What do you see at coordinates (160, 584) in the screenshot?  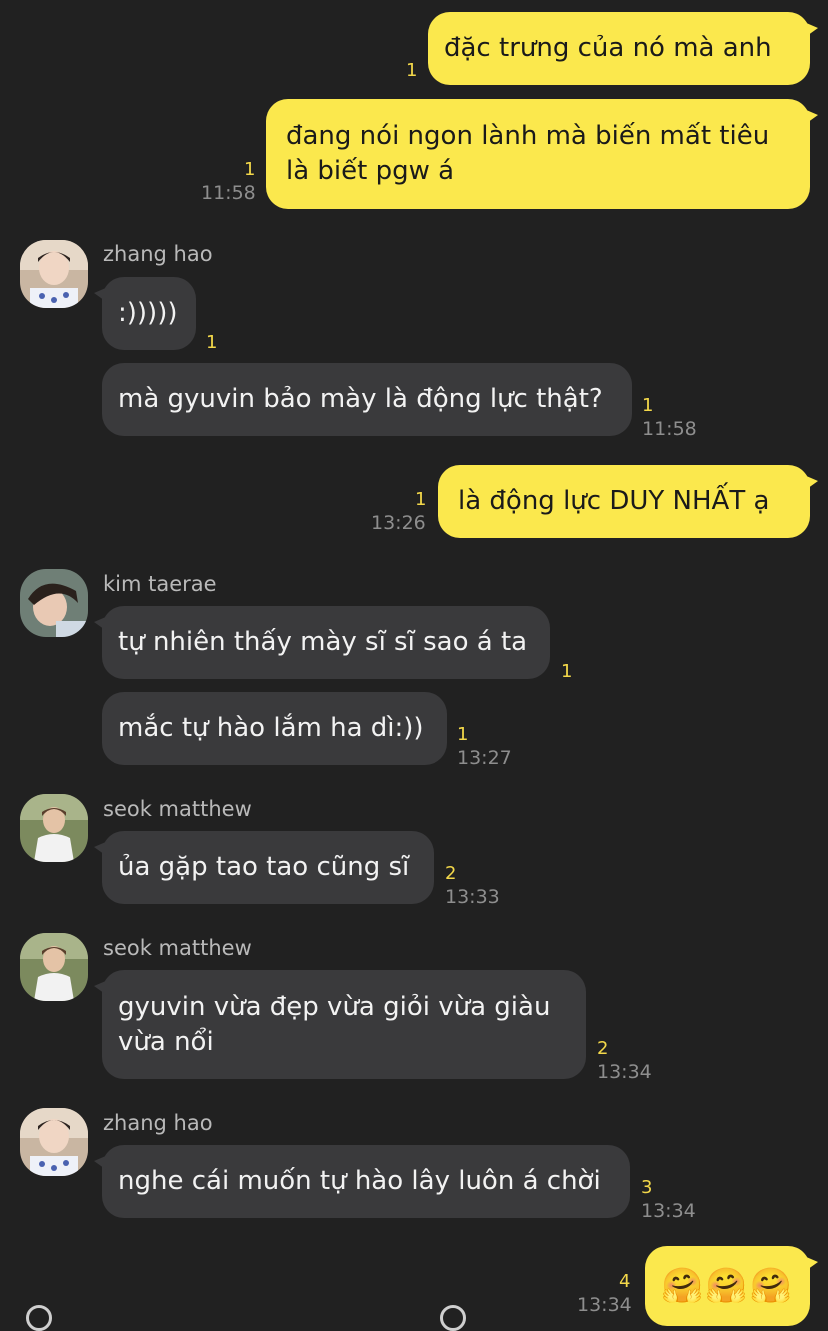 I see `sender-name: kim taerae` at bounding box center [160, 584].